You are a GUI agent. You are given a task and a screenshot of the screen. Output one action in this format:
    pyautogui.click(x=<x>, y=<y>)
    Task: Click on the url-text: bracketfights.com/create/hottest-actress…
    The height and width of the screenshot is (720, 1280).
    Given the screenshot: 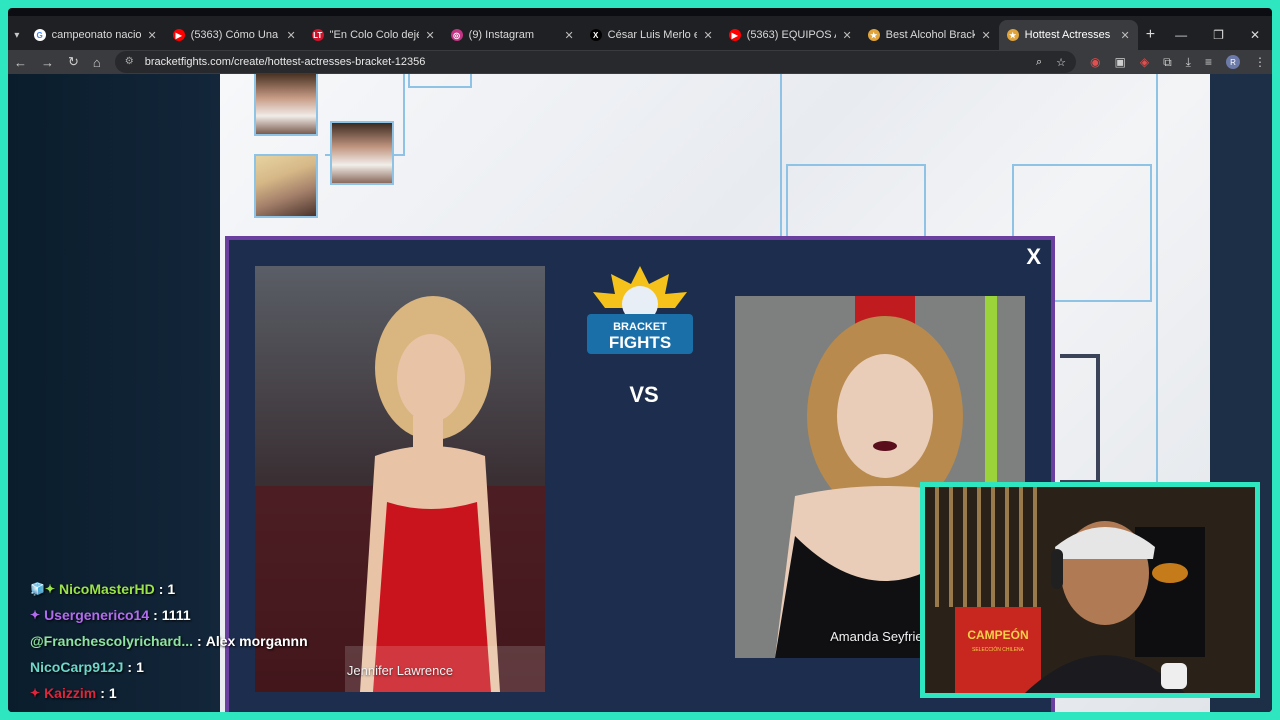 What is the action you would take?
    pyautogui.click(x=285, y=62)
    